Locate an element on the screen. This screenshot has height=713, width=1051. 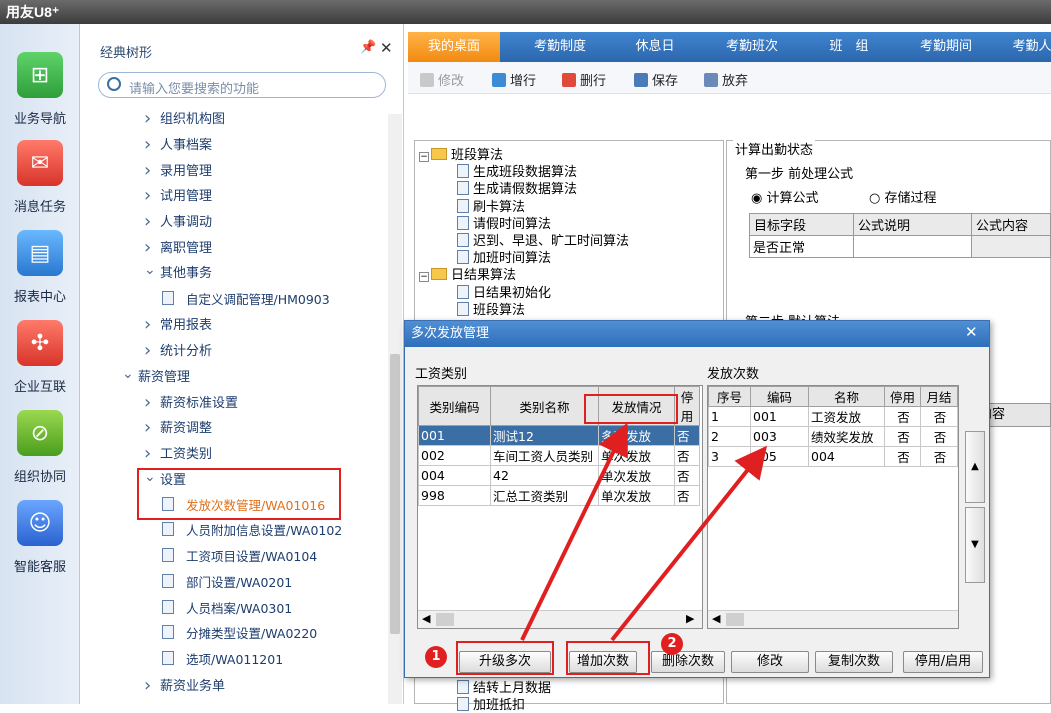
arrow-add-to-count is located at coordinates (688, 543).